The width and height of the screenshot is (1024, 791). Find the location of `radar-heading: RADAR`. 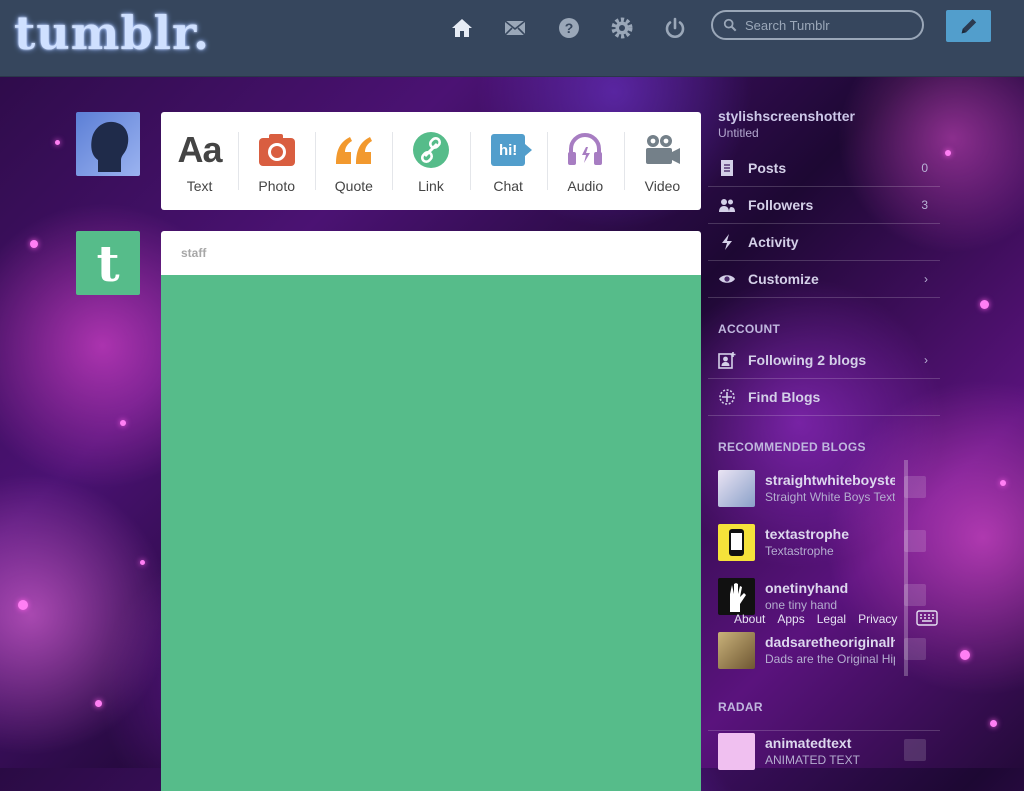

radar-heading: RADAR is located at coordinates (740, 707).